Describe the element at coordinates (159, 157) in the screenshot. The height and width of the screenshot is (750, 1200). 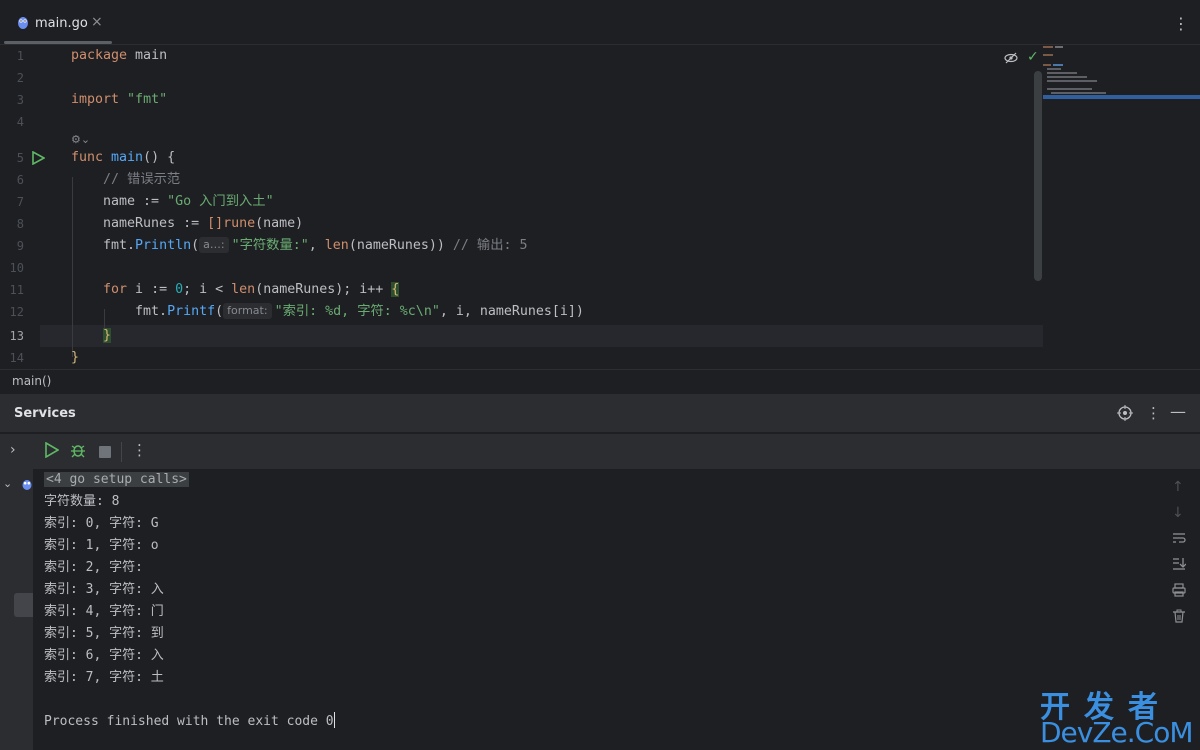
I see `code-text: () {` at that location.